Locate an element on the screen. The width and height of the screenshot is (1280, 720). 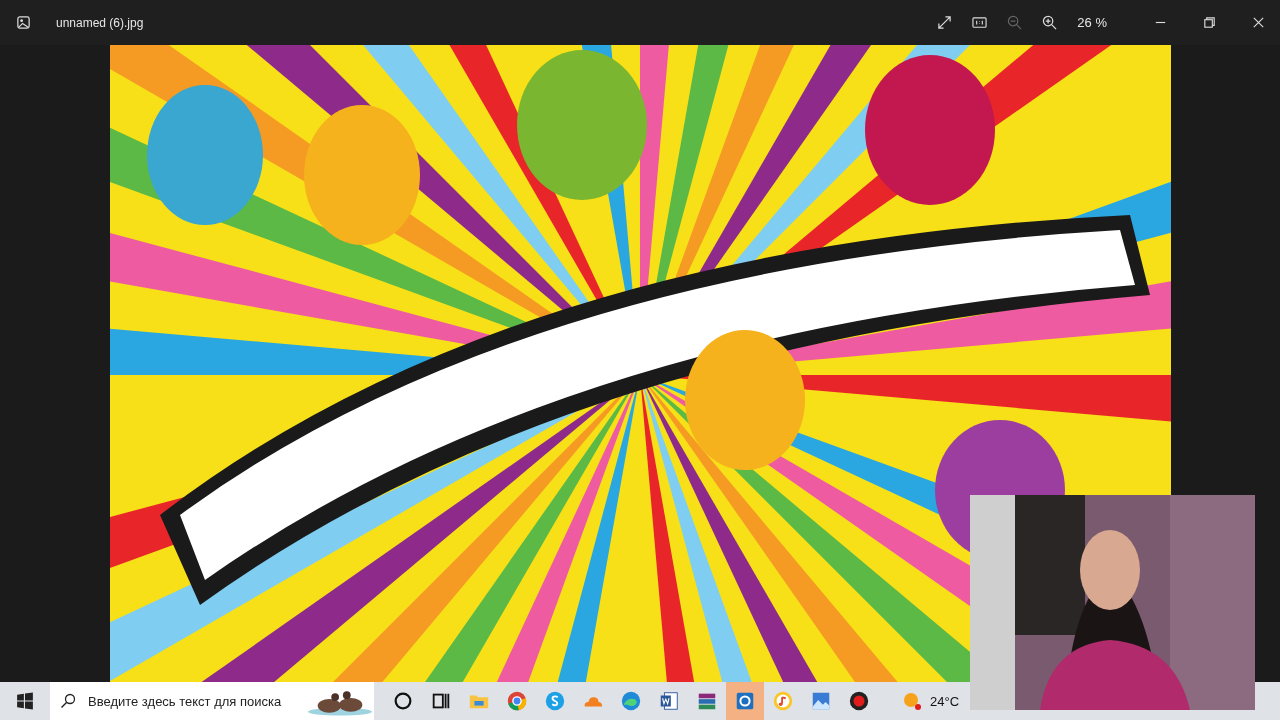
record-icon is located at coordinates (859, 701).